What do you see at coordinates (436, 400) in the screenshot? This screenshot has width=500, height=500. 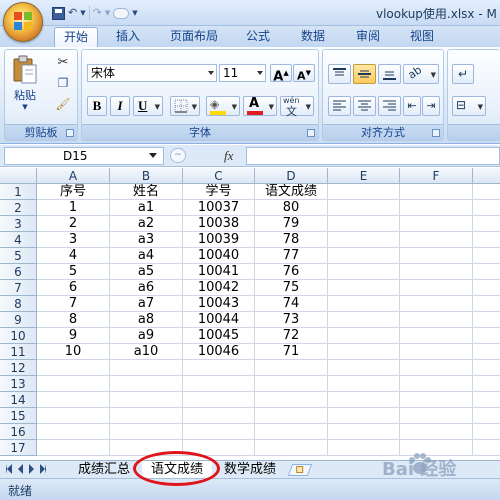 I see `cell-f14` at bounding box center [436, 400].